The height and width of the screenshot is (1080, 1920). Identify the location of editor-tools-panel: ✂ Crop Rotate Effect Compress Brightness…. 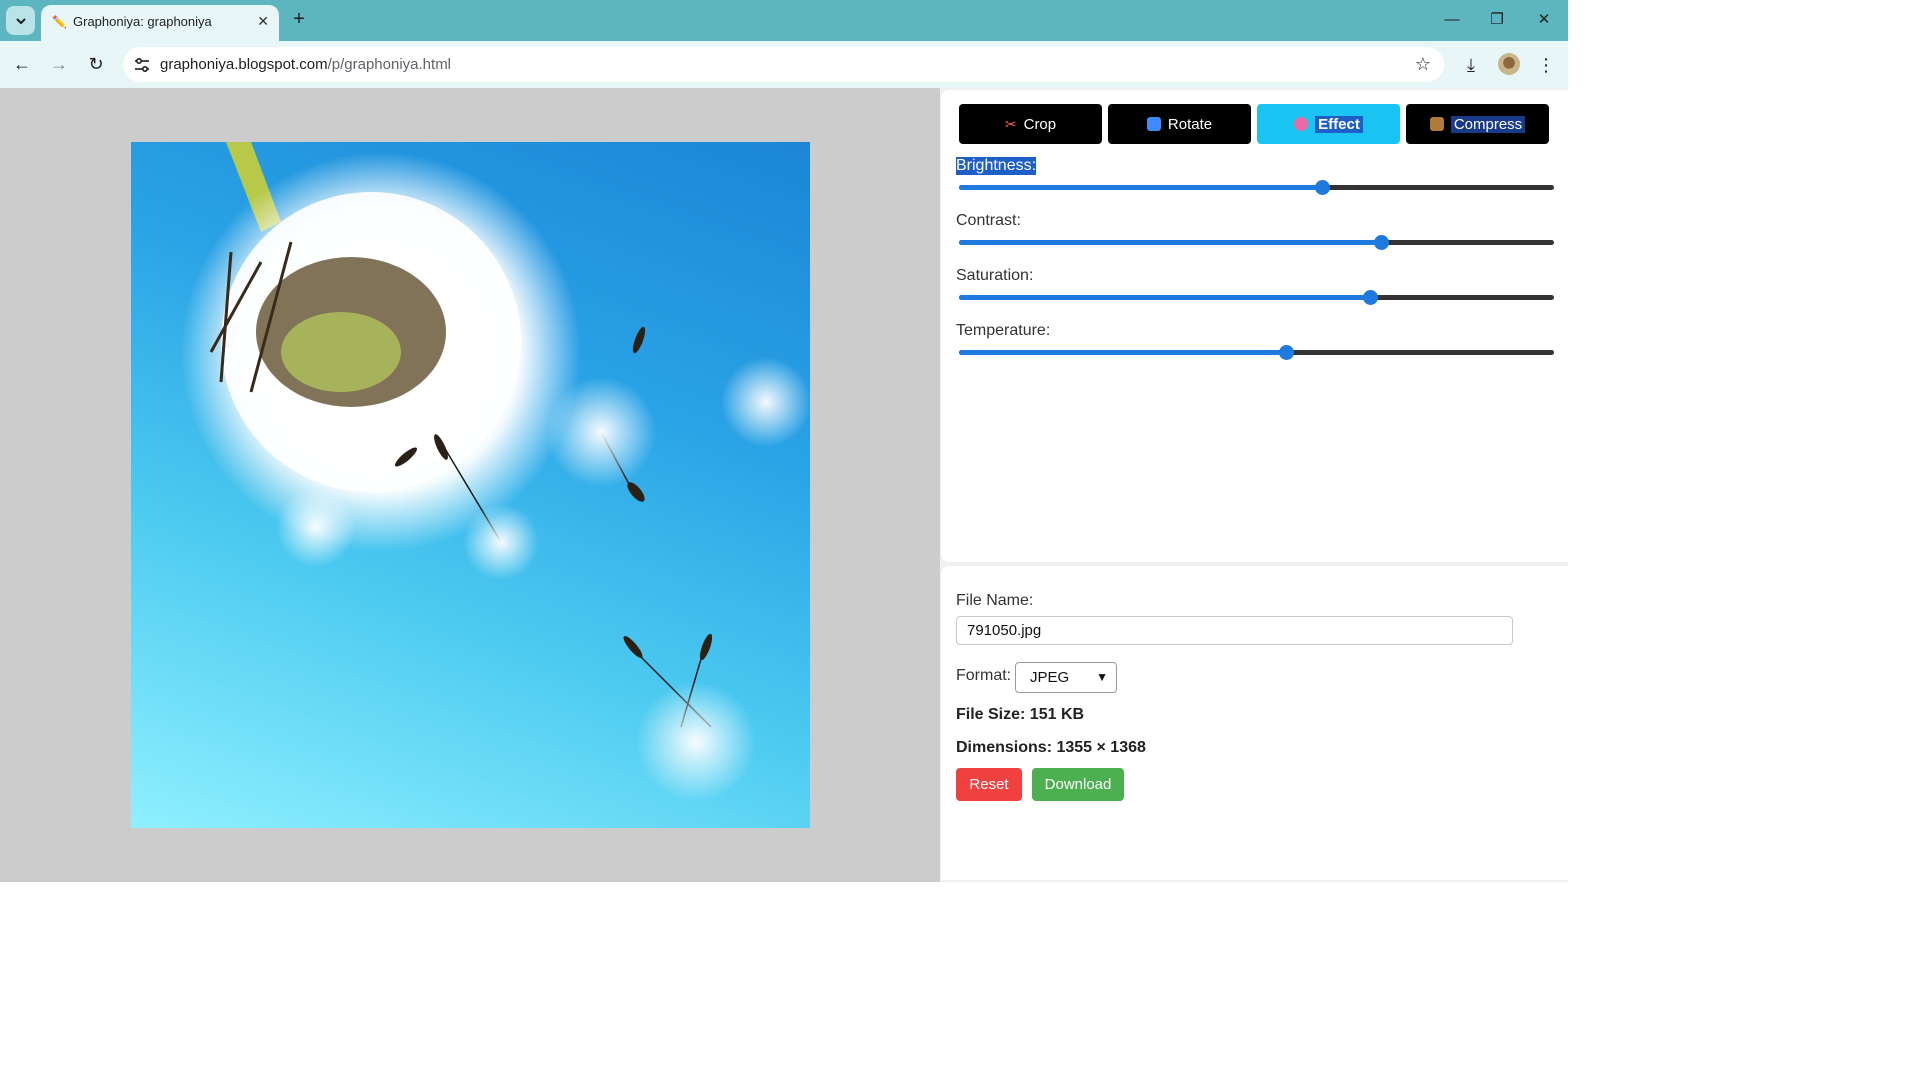
(1254, 326).